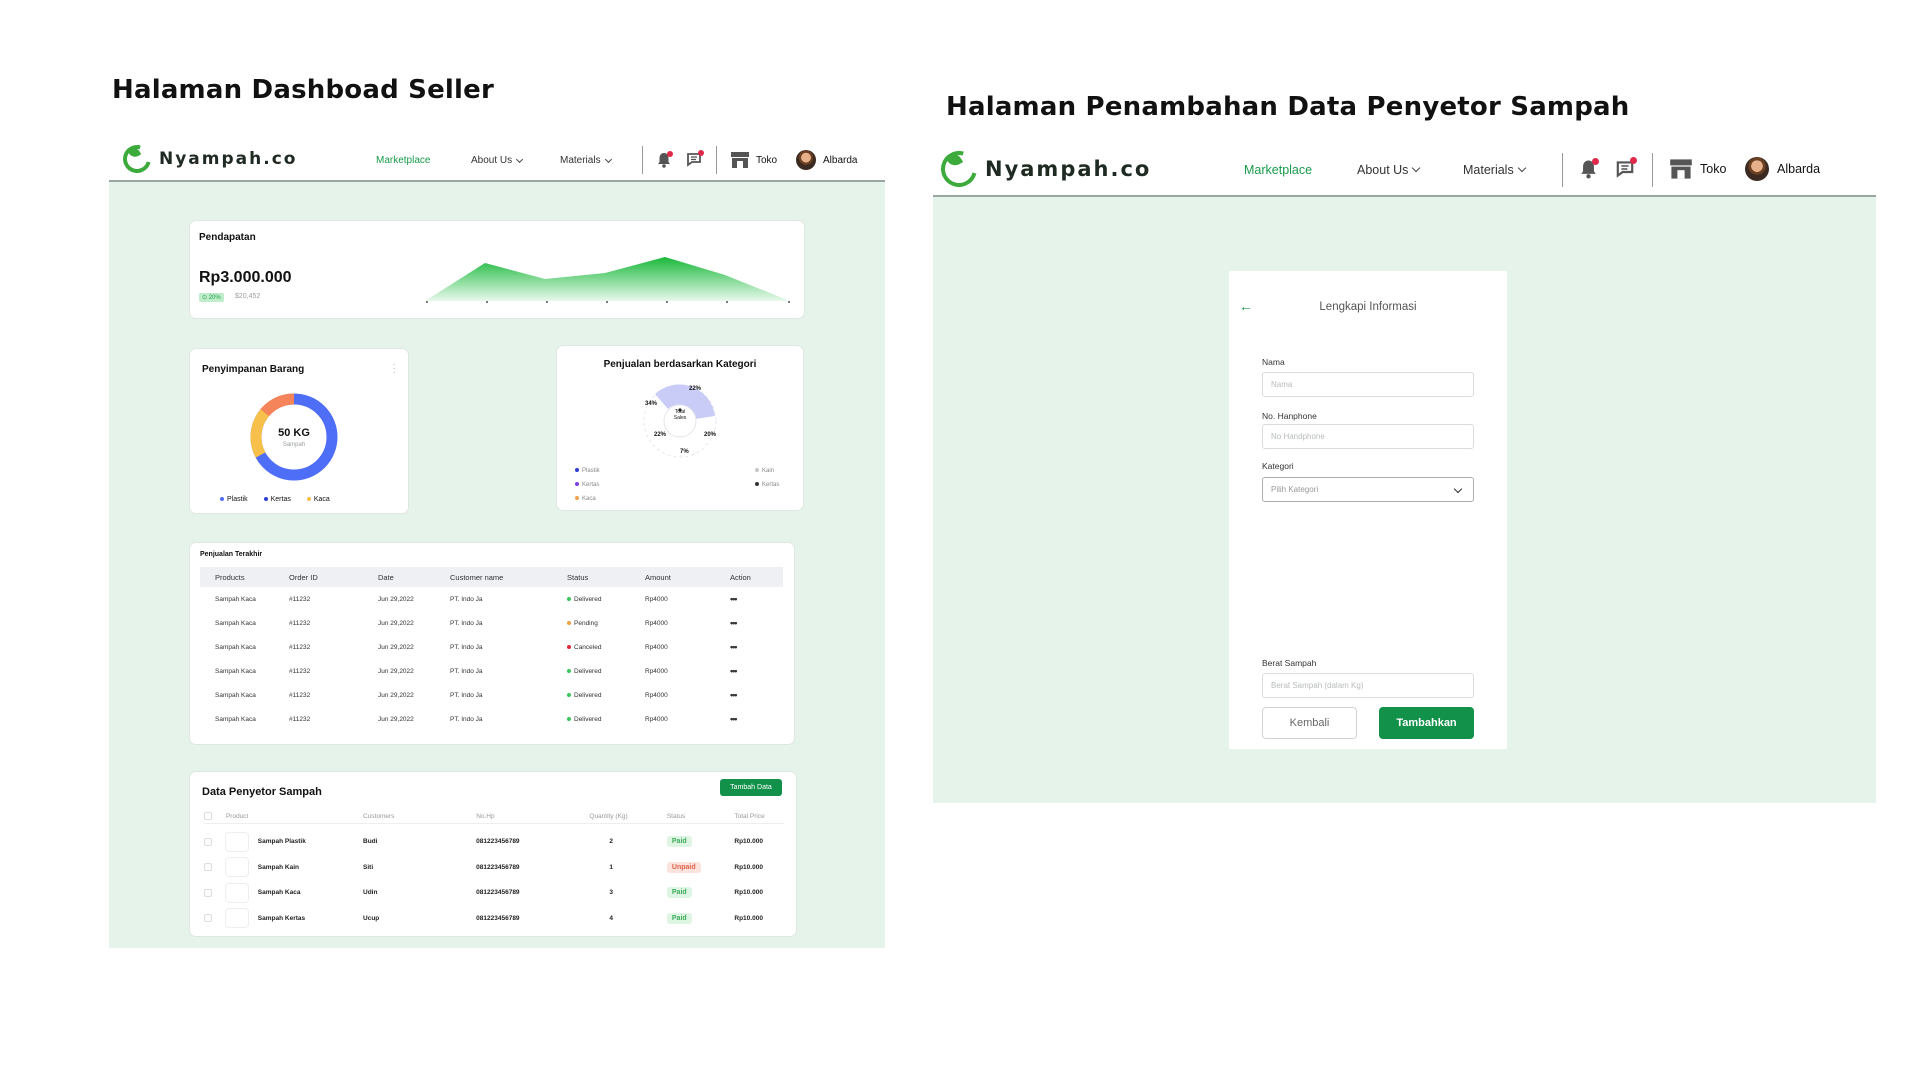 The width and height of the screenshot is (1920, 1080). I want to click on category-label: Kategori, so click(1278, 466).